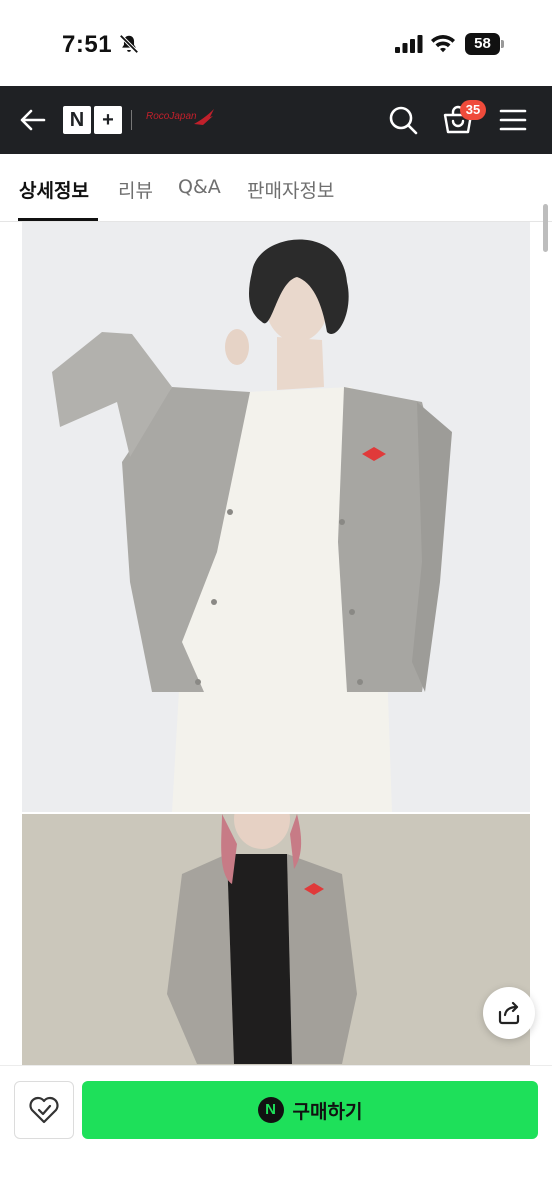 This screenshot has width=552, height=1200. I want to click on logo-divider, so click(131, 120).